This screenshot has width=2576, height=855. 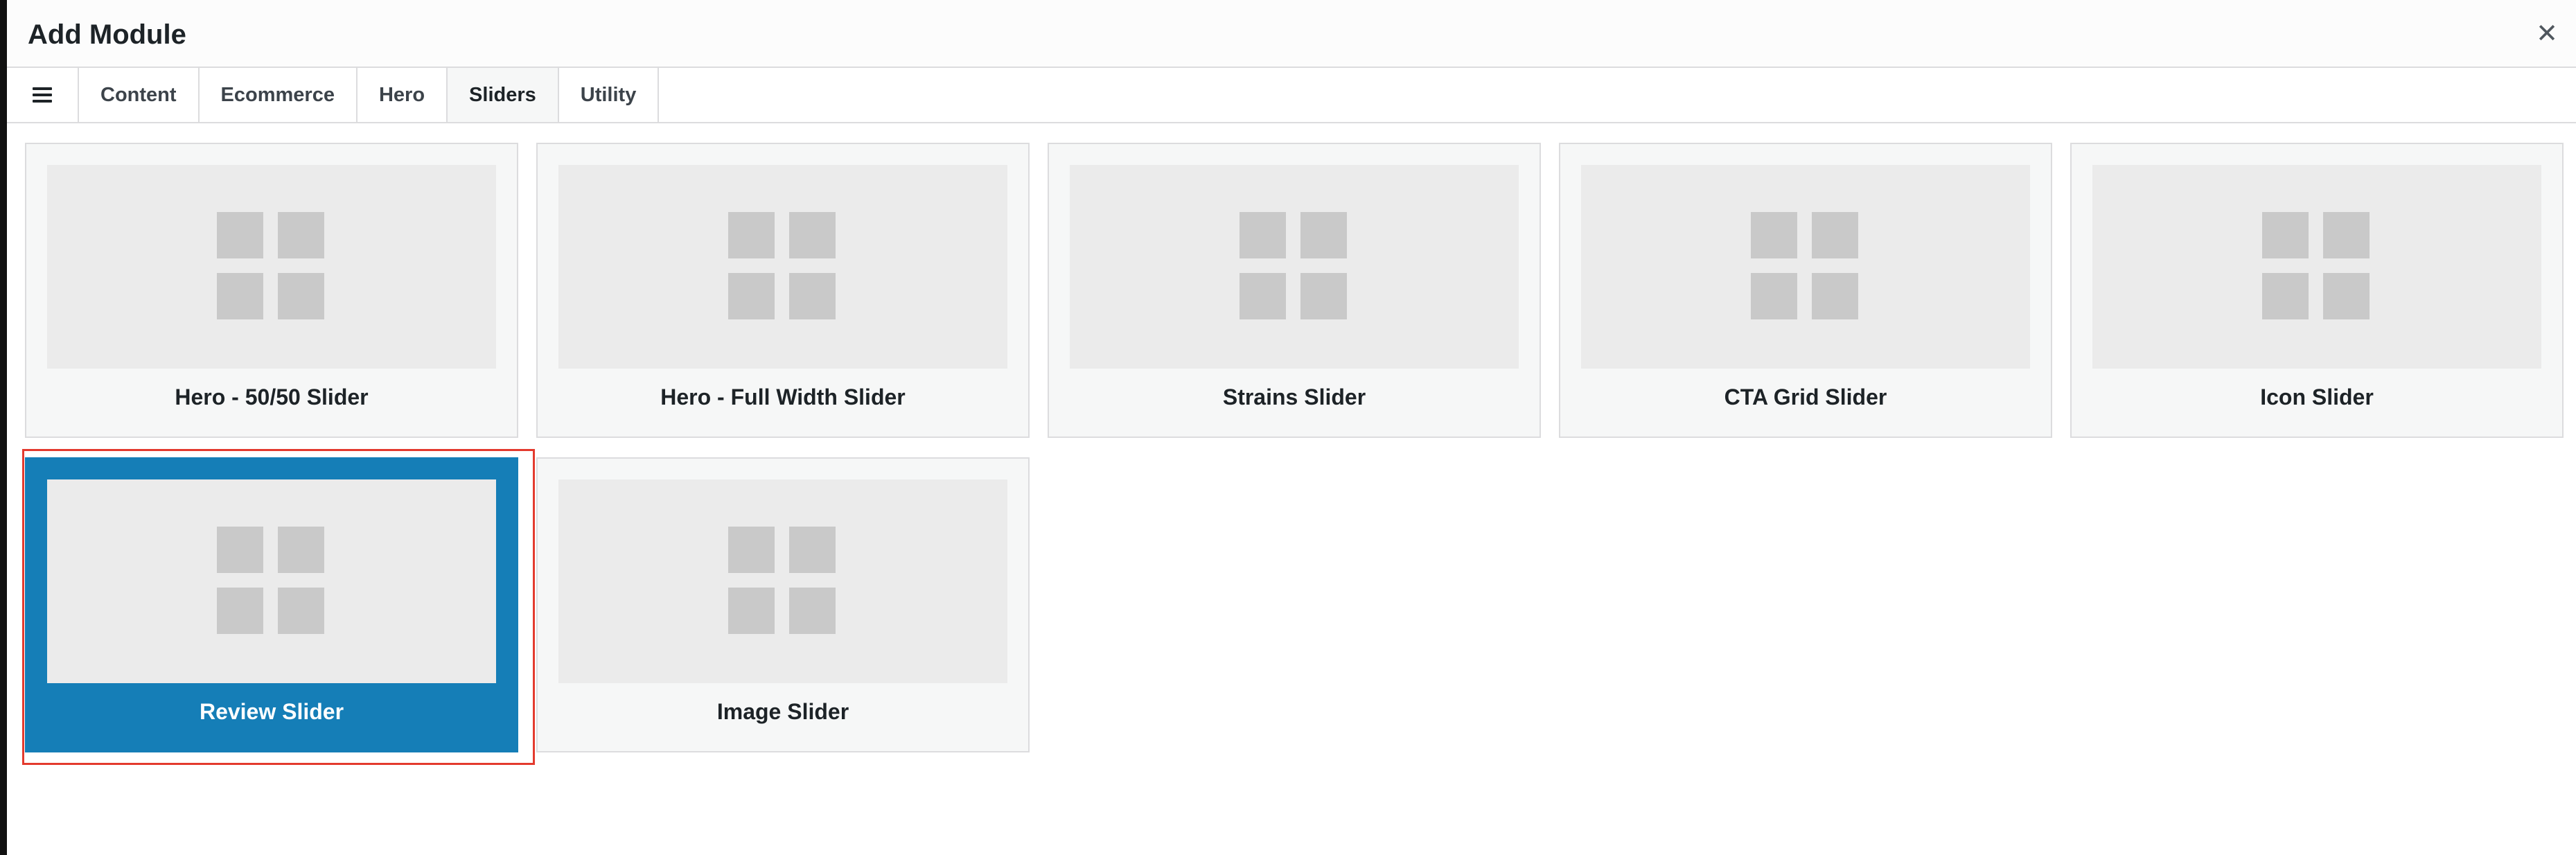 I want to click on modal-title: Add Module, so click(x=107, y=34).